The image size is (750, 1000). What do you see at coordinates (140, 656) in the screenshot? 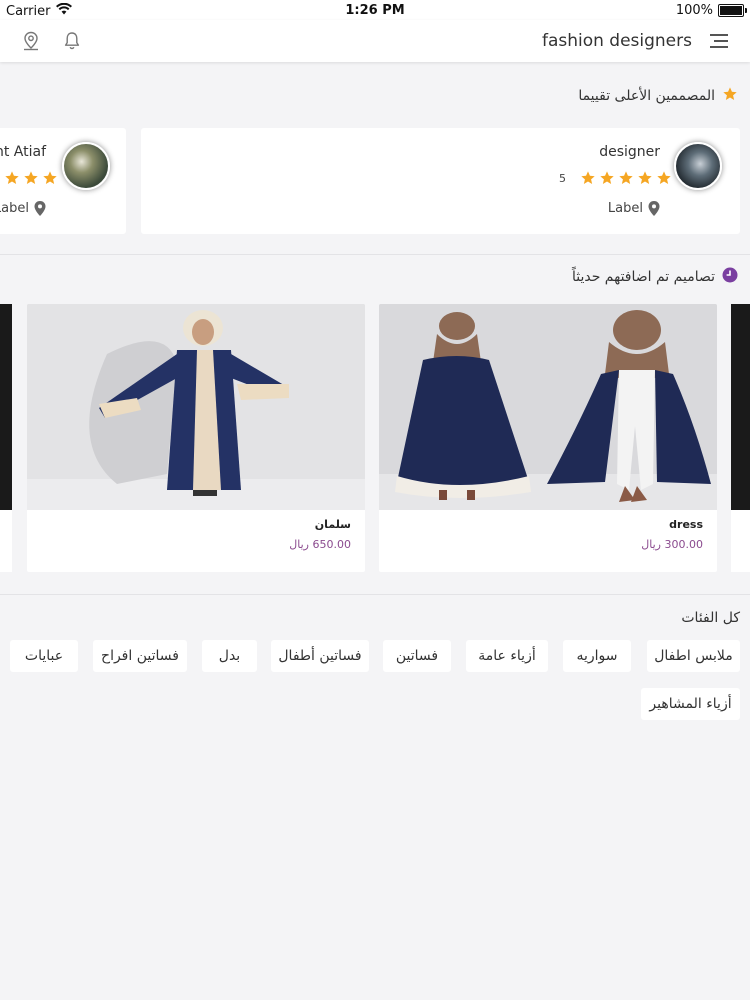
I see `category-chip: فساتين افراح` at bounding box center [140, 656].